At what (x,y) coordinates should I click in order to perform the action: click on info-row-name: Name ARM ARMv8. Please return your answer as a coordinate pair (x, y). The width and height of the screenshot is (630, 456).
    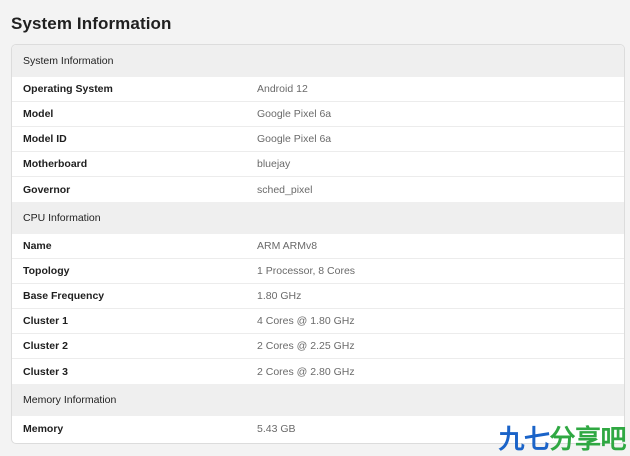
    Looking at the image, I should click on (318, 246).